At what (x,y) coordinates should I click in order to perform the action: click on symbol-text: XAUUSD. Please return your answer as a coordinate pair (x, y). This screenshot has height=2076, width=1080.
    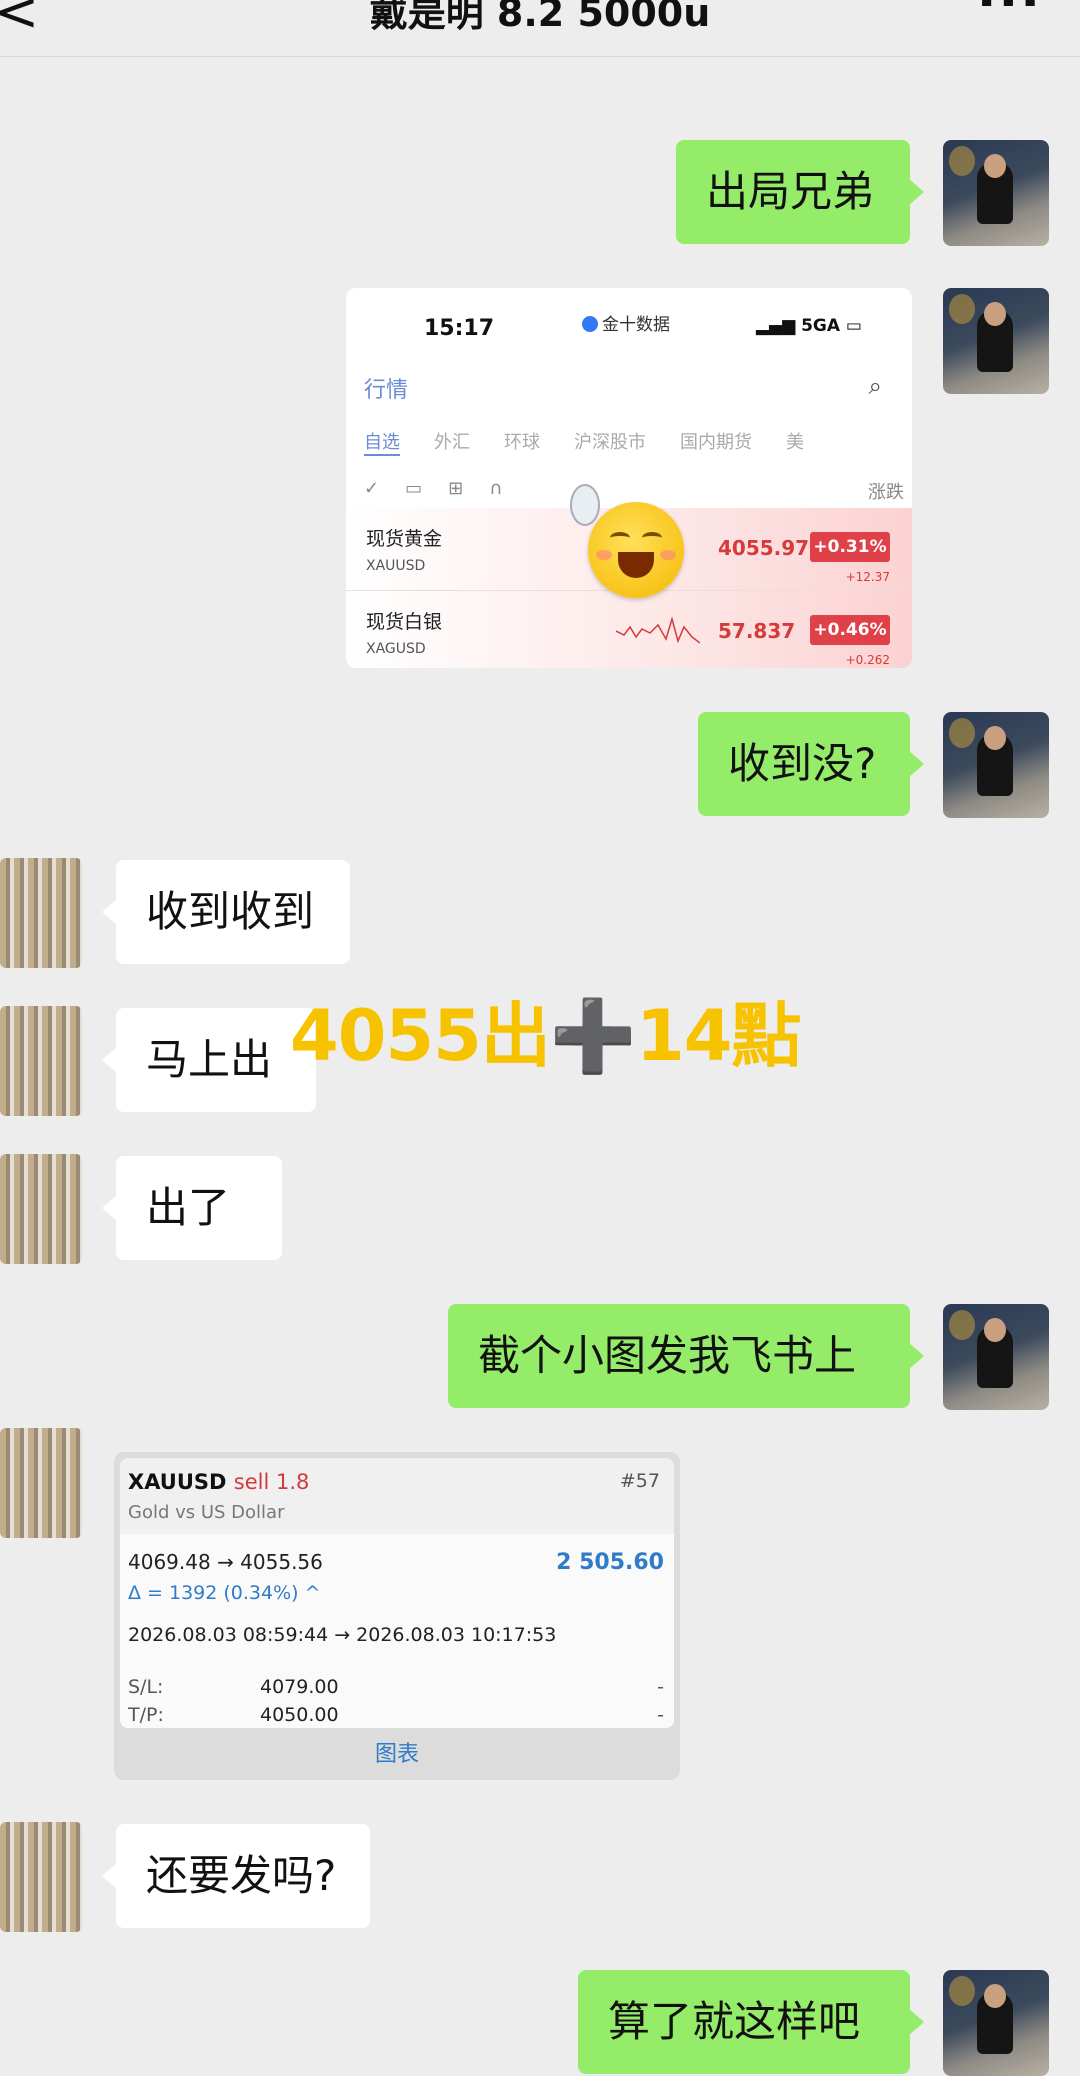
    Looking at the image, I should click on (177, 1482).